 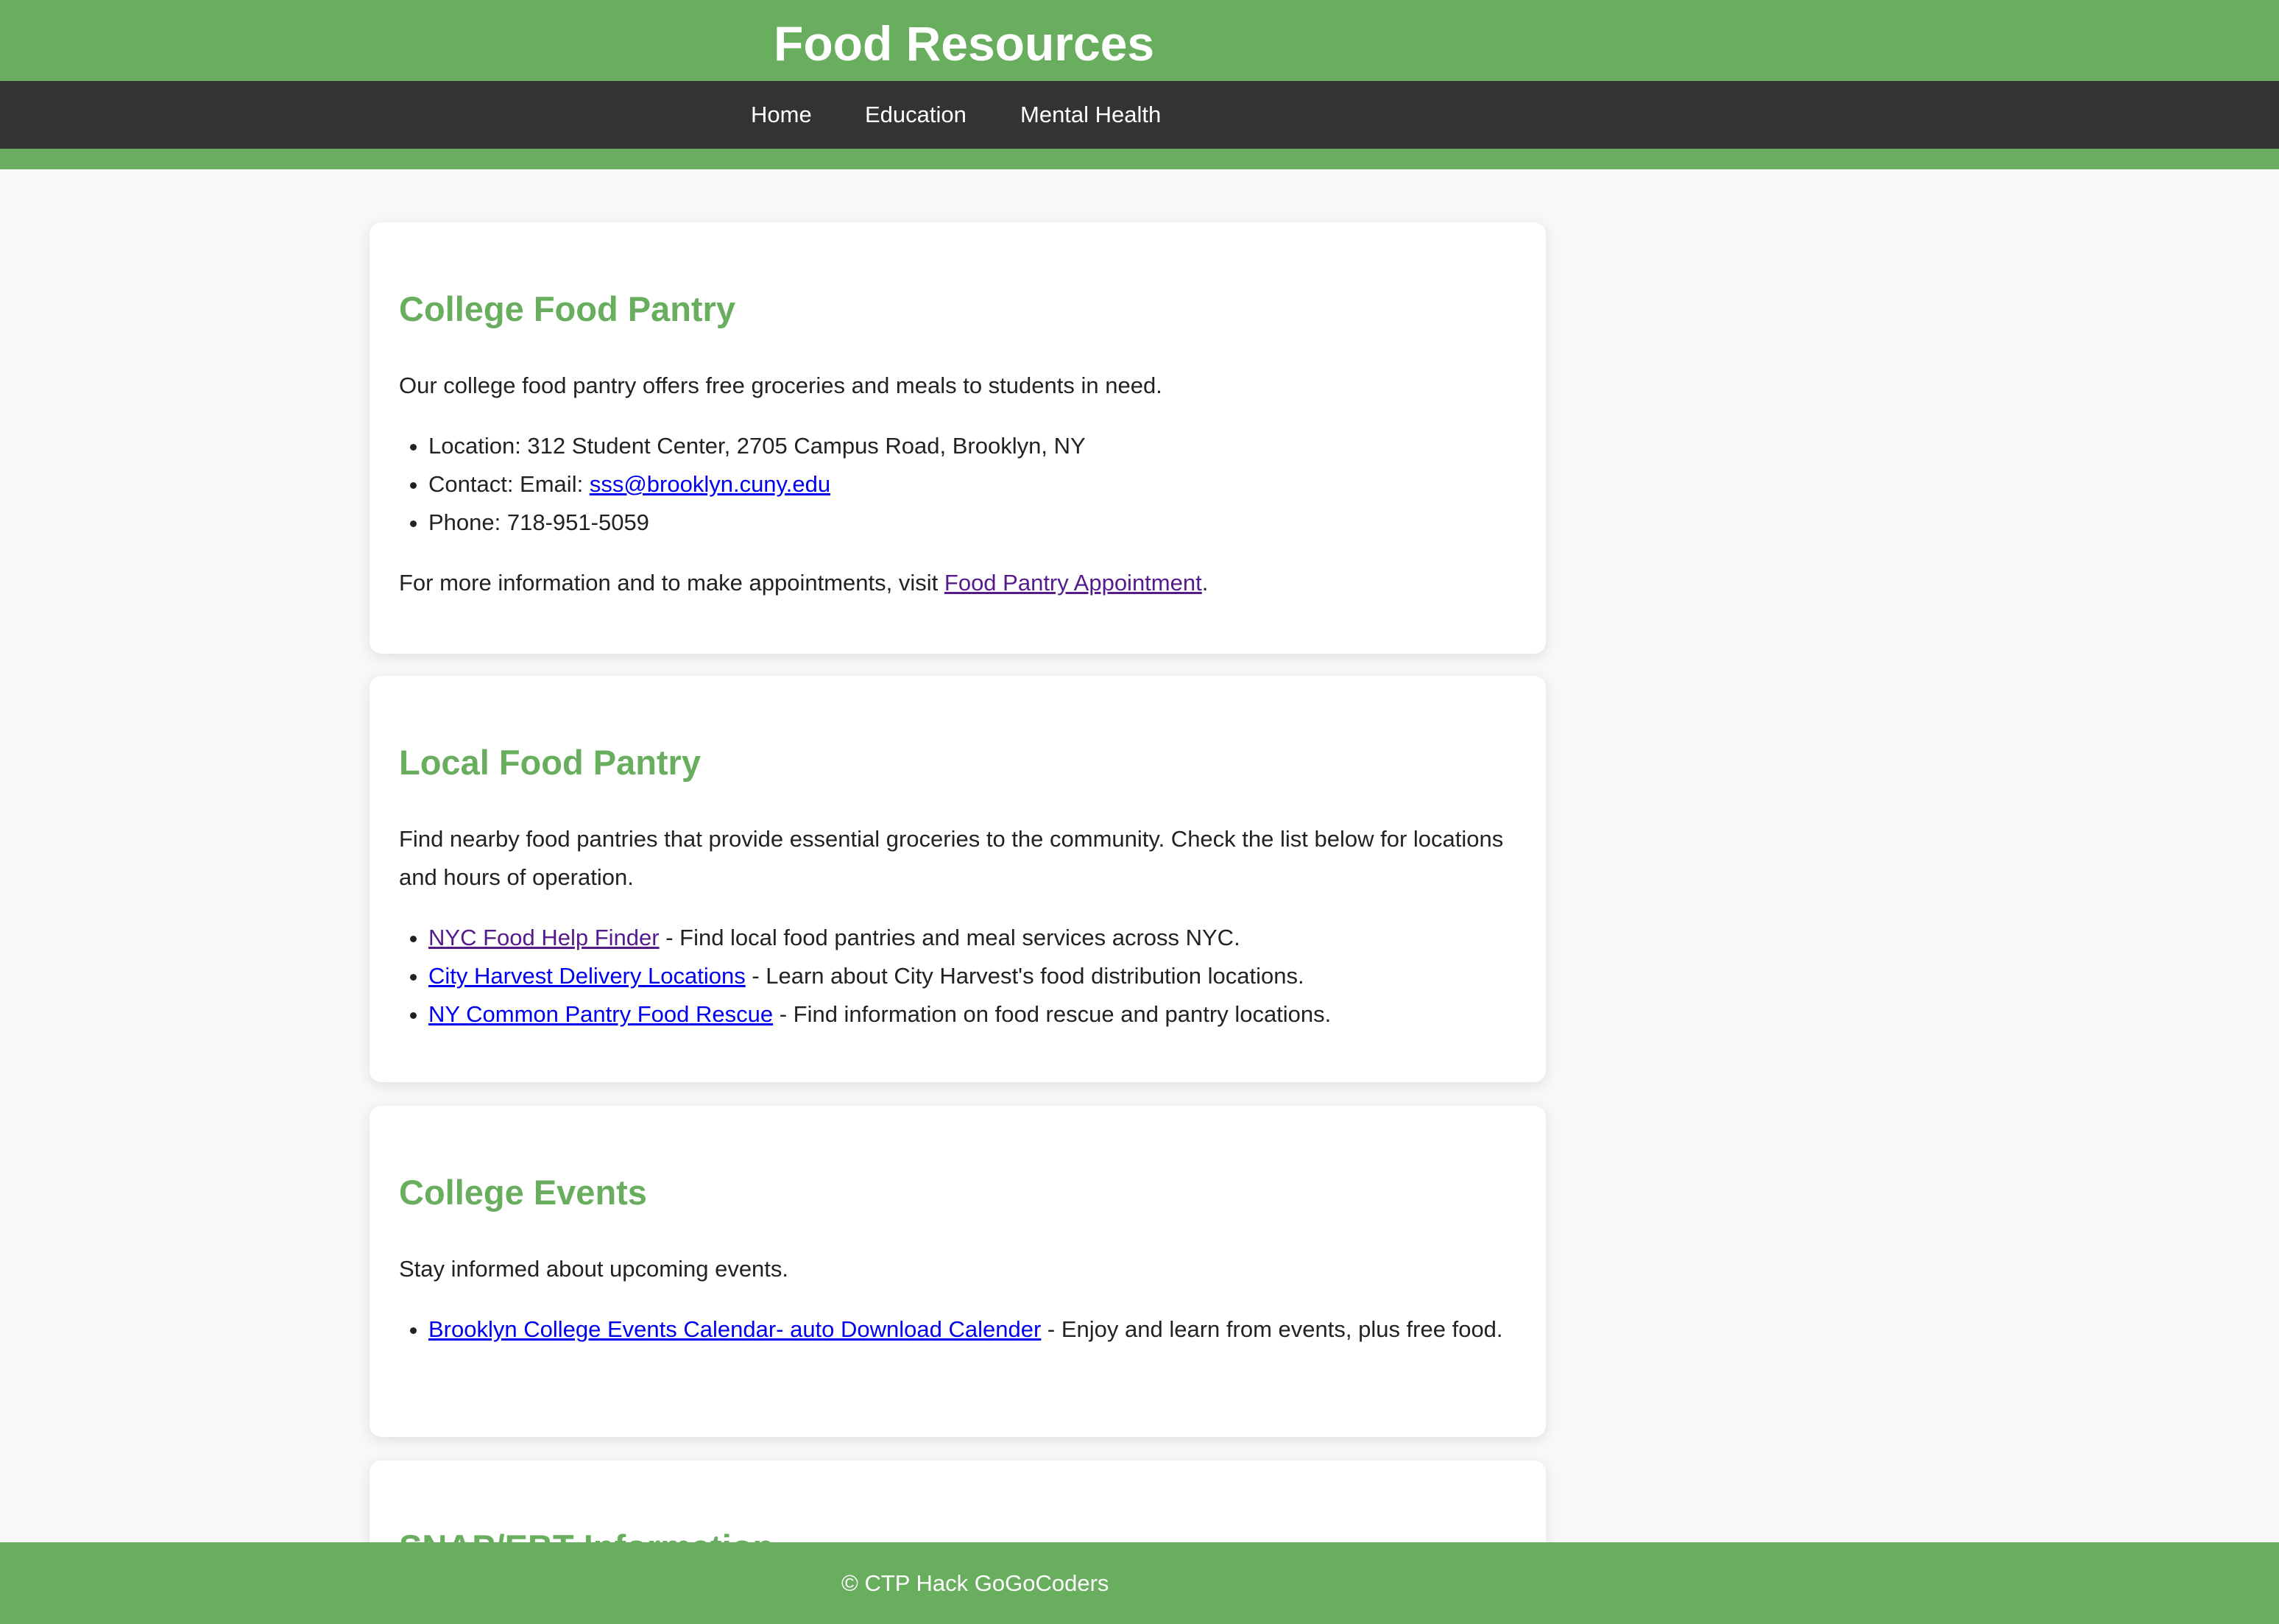 What do you see at coordinates (916, 115) in the screenshot?
I see `nav-item-education: Education` at bounding box center [916, 115].